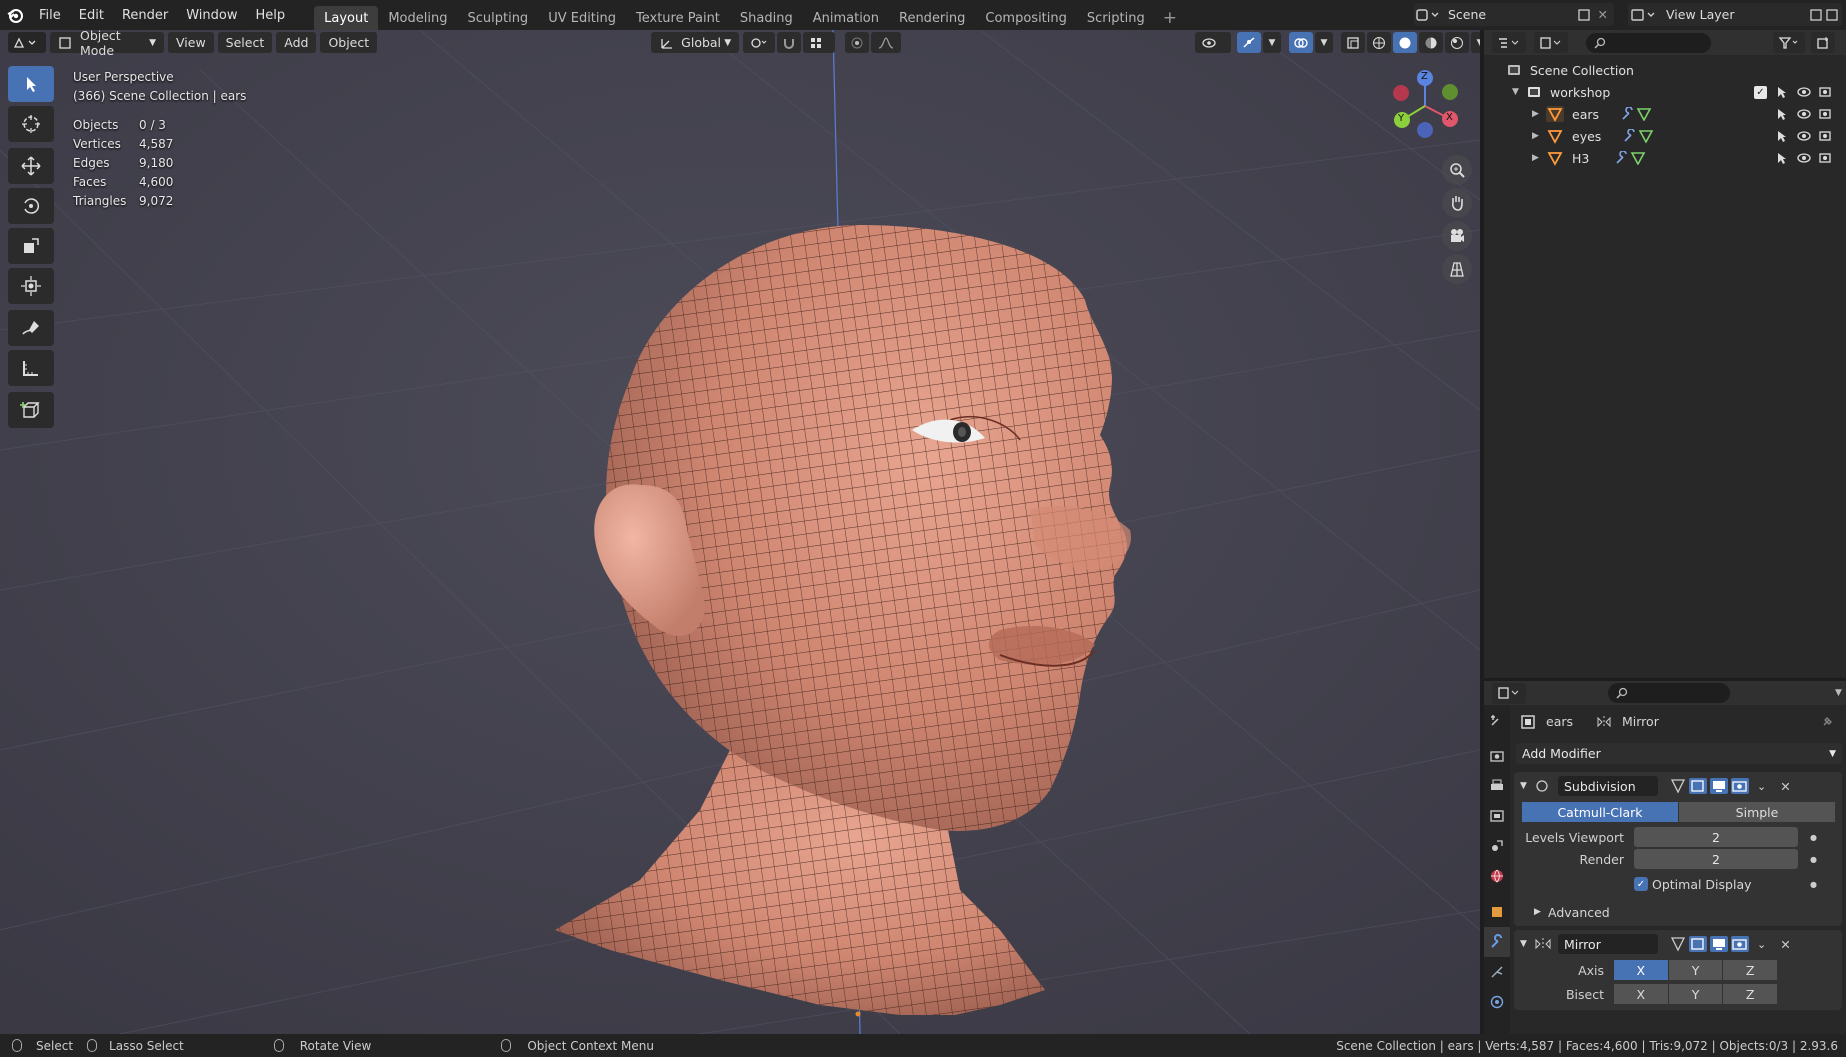 This screenshot has height=1057, width=1846. Describe the element at coordinates (1838, 693) in the screenshot. I see `chevron-down-icon: ▼` at that location.